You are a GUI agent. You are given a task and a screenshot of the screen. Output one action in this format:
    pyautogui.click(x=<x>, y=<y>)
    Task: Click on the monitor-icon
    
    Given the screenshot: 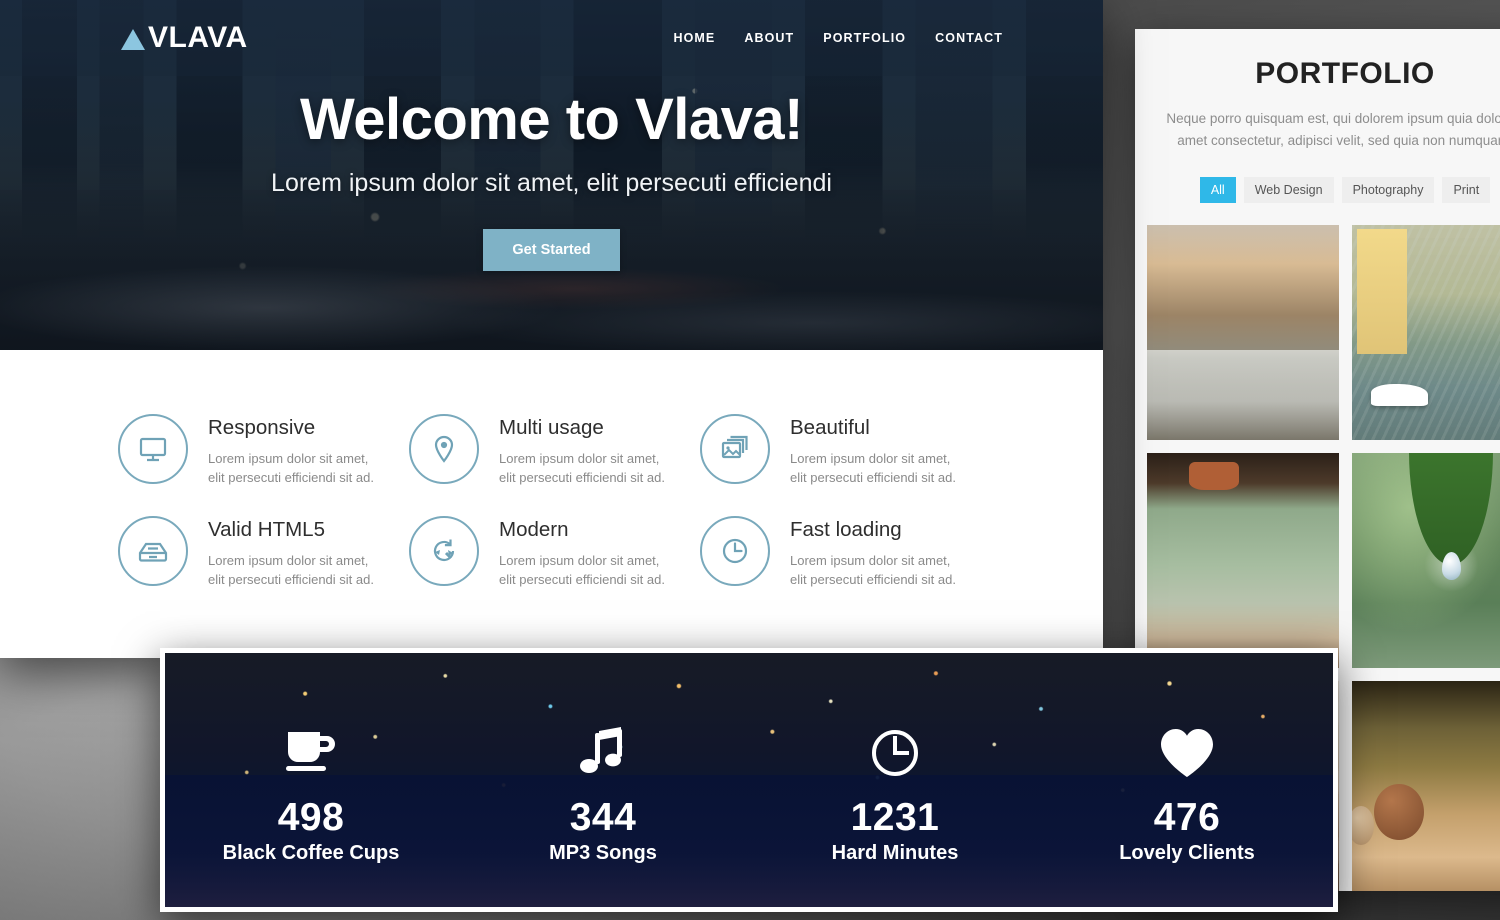 What is the action you would take?
    pyautogui.click(x=153, y=449)
    